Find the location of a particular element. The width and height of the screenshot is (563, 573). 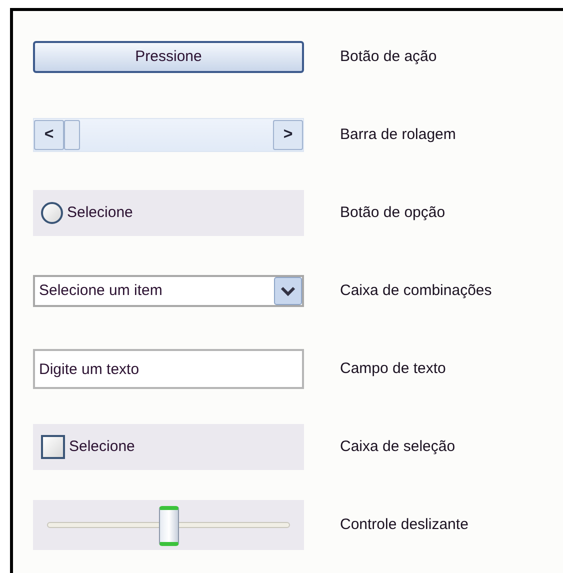

radio-button is located at coordinates (52, 213).